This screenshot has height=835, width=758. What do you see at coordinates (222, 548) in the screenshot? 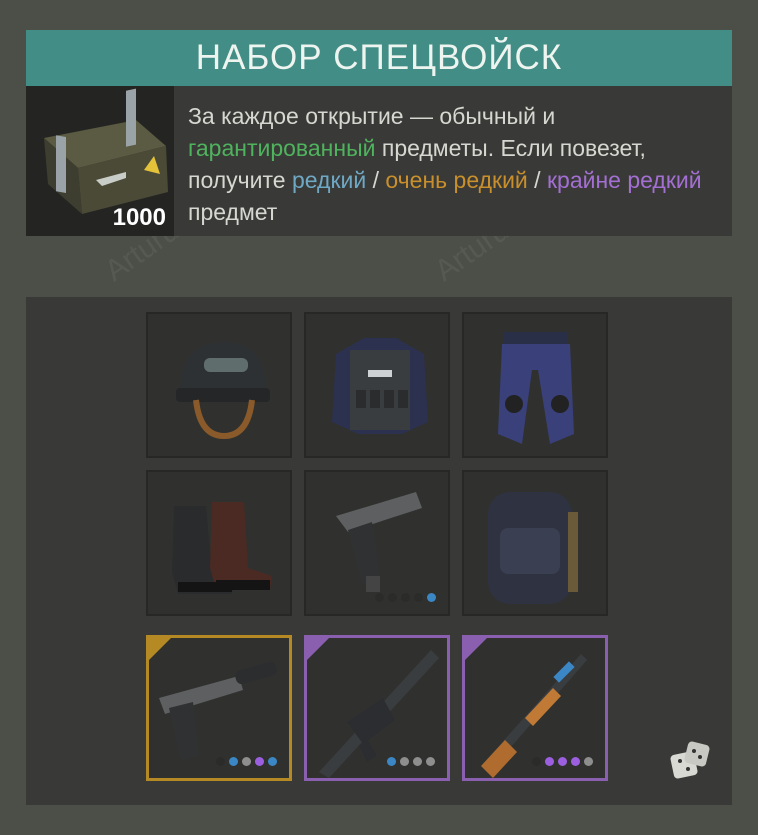
I see `combat-boots-icon` at bounding box center [222, 548].